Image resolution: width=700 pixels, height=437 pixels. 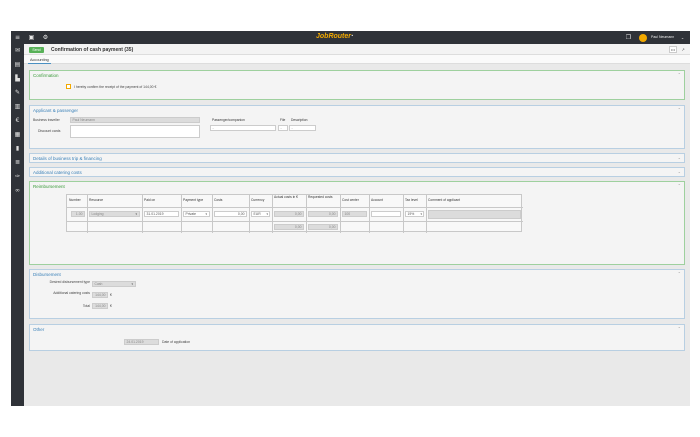 I want to click on row-requested-costs: 0,00, so click(x=323, y=214).